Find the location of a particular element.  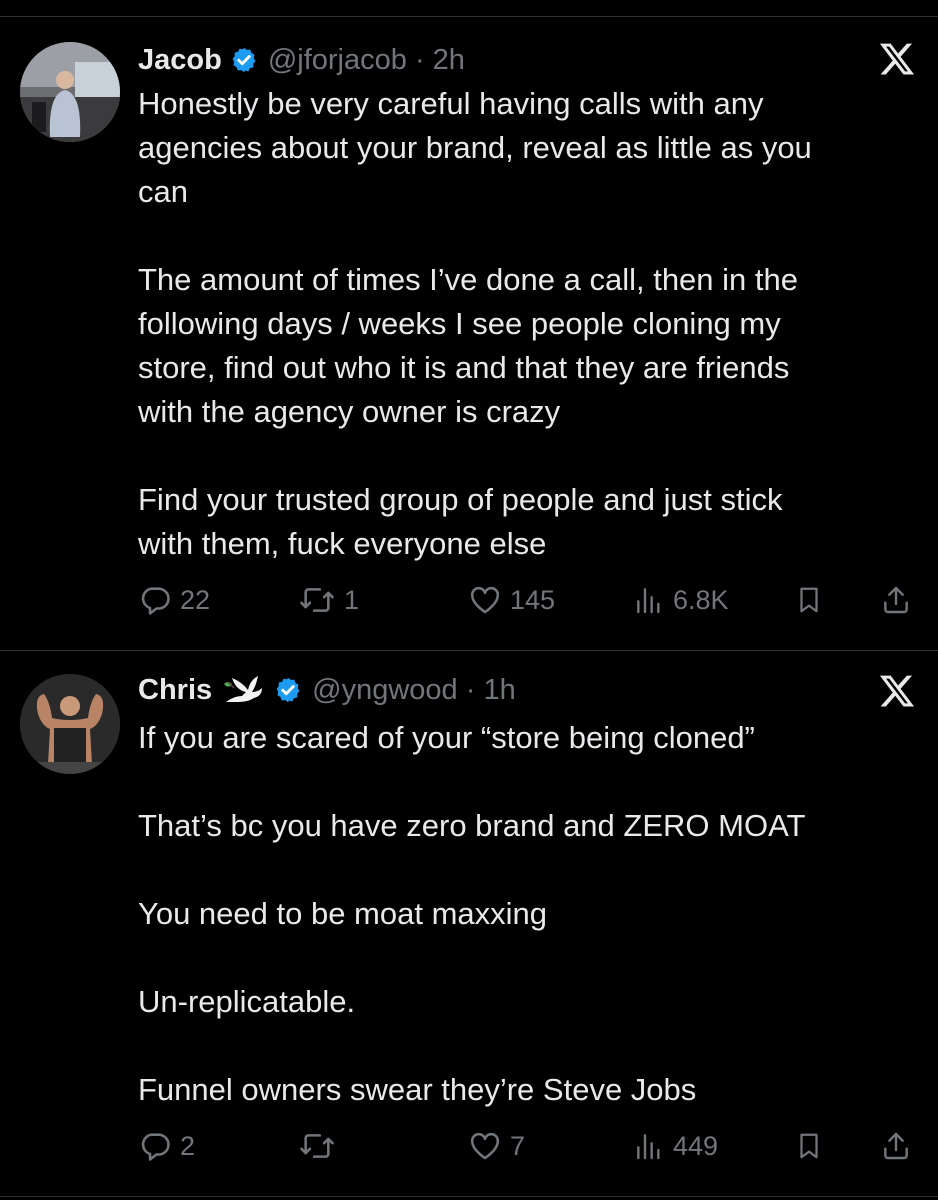

tweet-line: can is located at coordinates (163, 191).